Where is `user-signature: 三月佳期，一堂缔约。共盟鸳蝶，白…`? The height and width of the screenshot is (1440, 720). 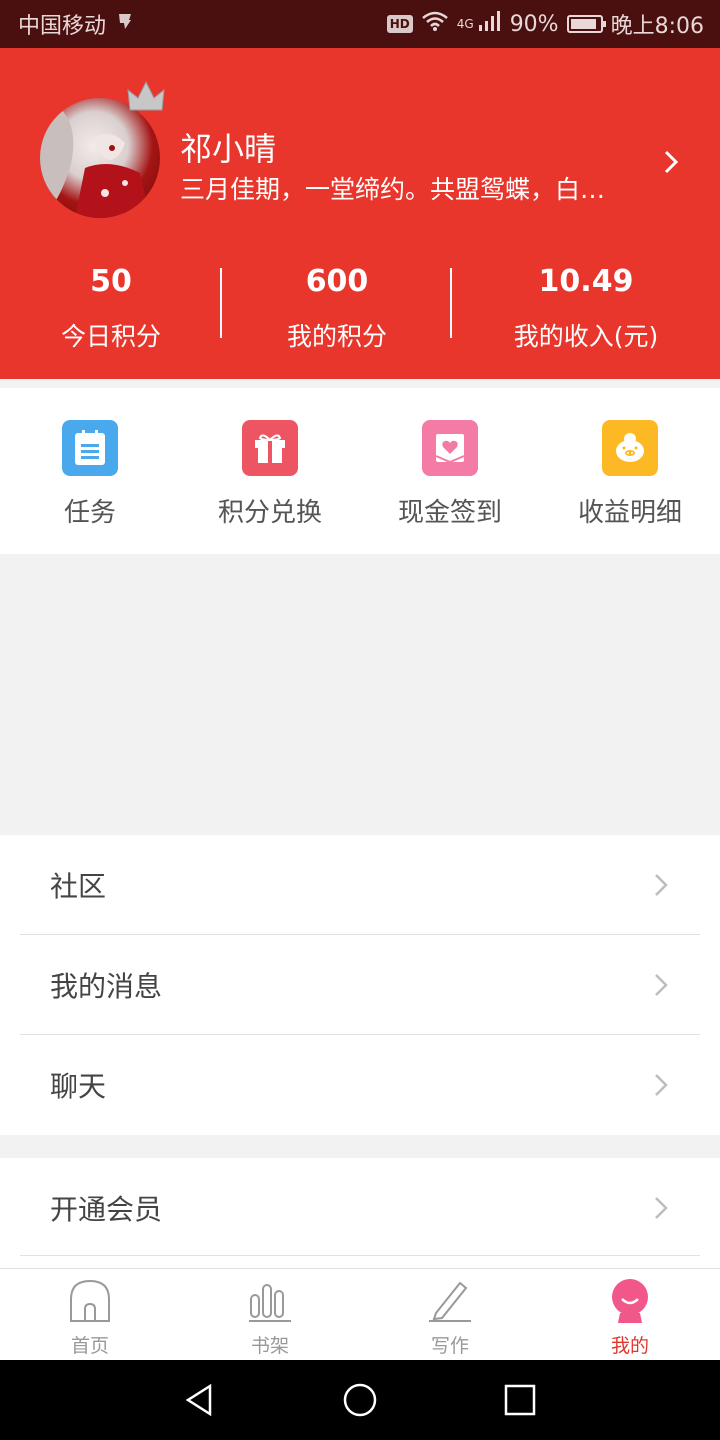 user-signature: 三月佳期，一堂缔约。共盟鸳蝶，白… is located at coordinates (393, 189).